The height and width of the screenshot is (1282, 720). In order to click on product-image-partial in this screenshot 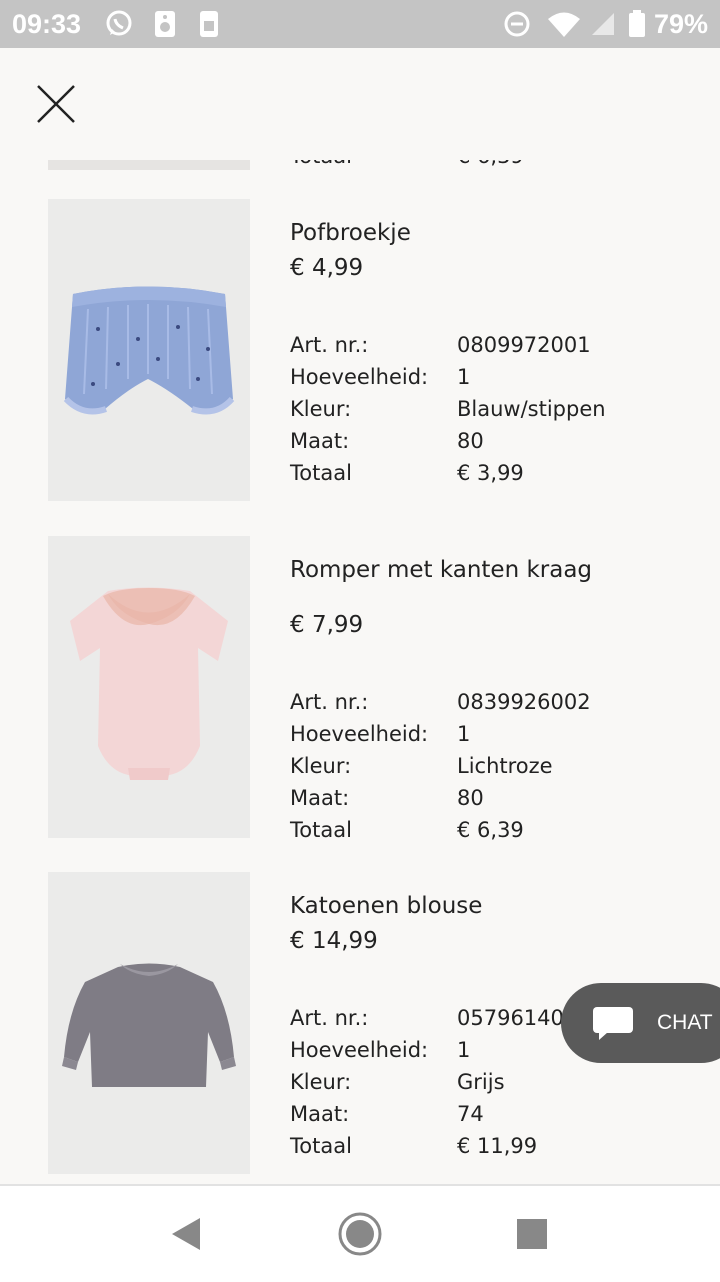, I will do `click(149, 165)`.